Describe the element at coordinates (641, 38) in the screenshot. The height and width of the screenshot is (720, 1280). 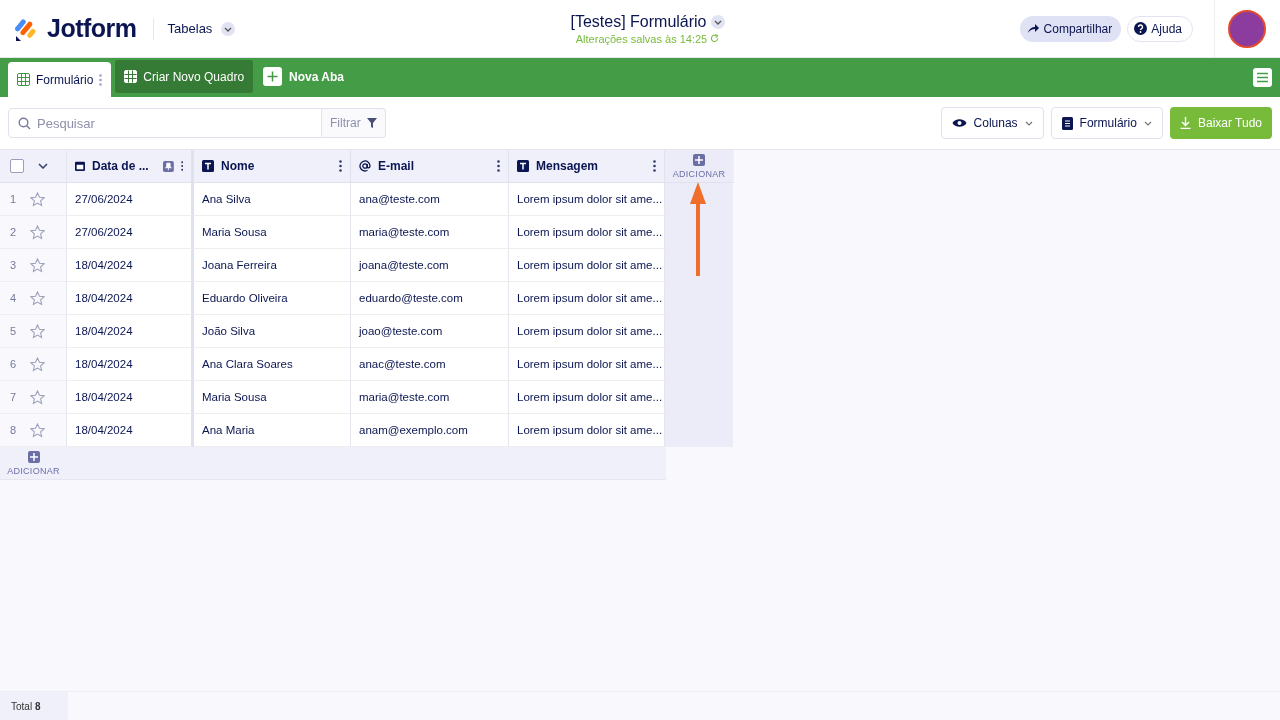
I see `save-status: Alterações salvas às 14:25` at that location.